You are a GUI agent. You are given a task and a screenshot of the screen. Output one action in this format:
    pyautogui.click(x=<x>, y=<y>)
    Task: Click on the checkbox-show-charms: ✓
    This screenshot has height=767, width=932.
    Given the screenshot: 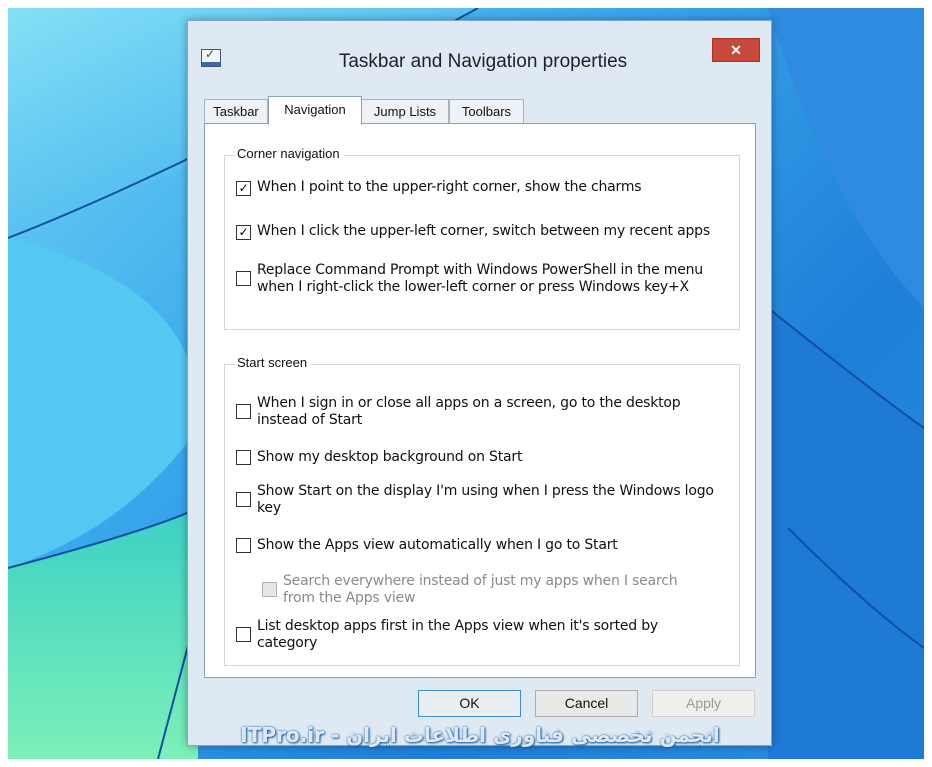 What is the action you would take?
    pyautogui.click(x=243, y=188)
    